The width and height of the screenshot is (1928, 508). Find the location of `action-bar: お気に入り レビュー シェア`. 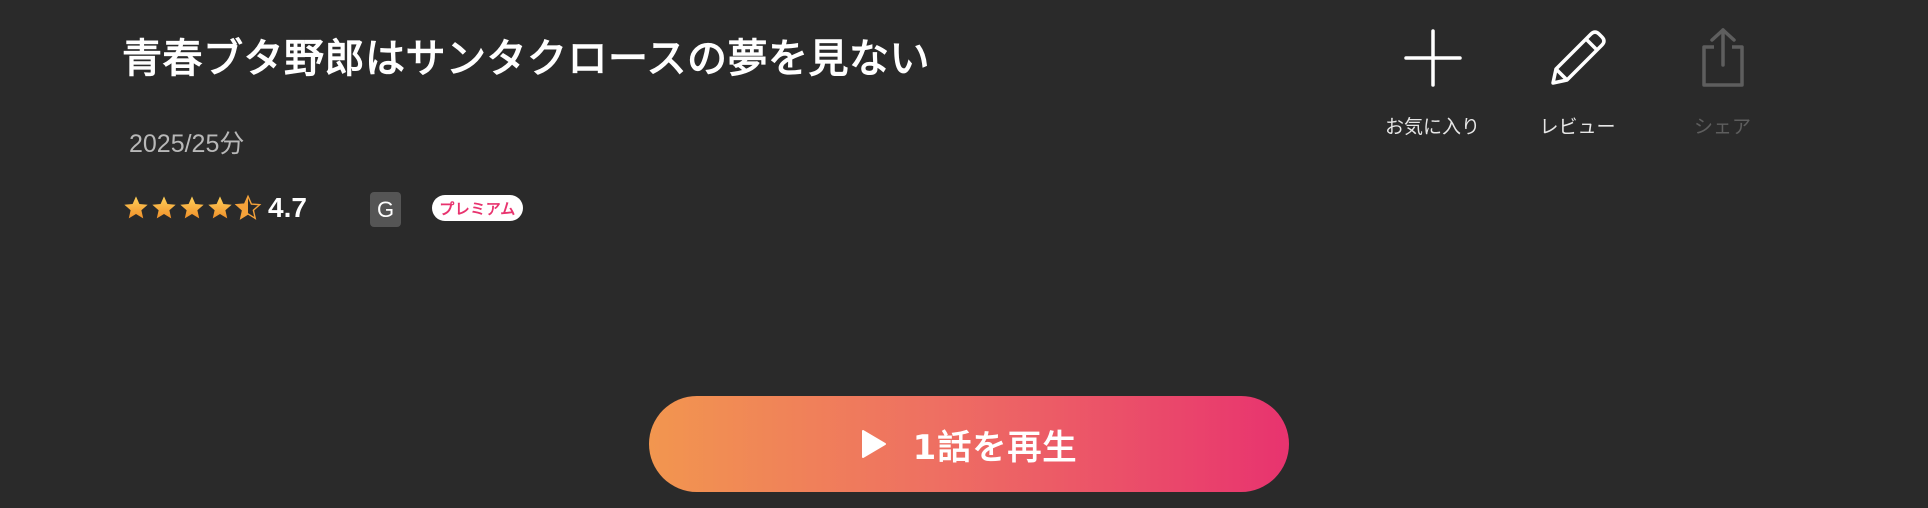

action-bar: お気に入り レビュー シェア is located at coordinates (1577, 82).